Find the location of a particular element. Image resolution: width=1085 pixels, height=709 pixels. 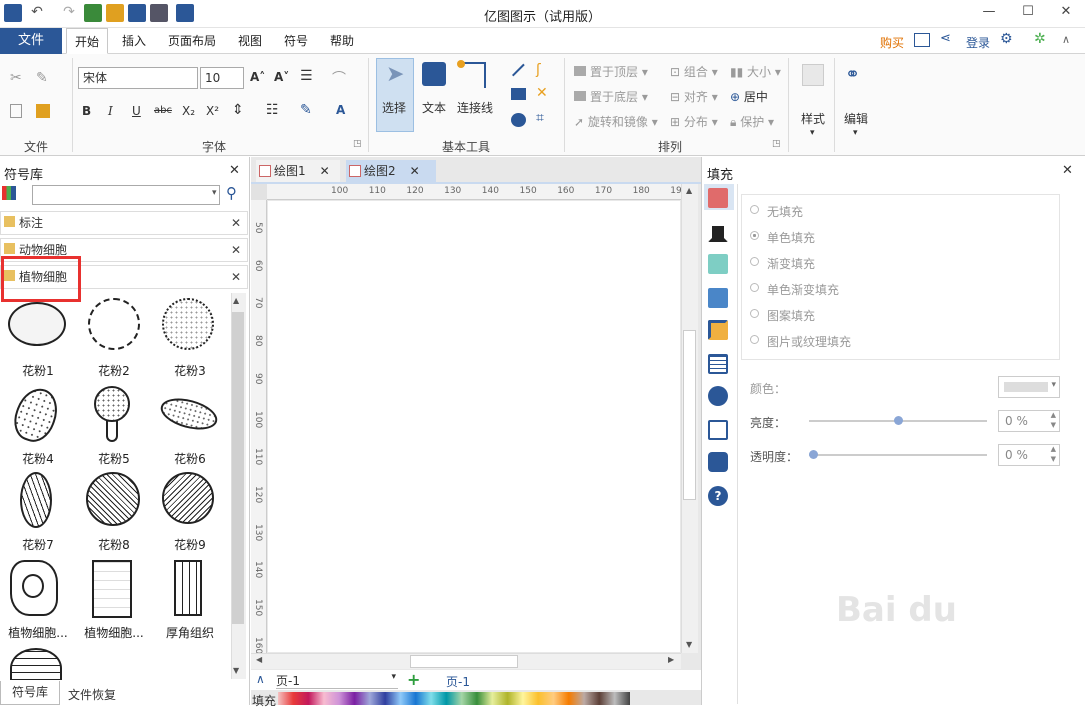

page-select-dropdown-icon: ▾ is located at coordinates (393, 677).